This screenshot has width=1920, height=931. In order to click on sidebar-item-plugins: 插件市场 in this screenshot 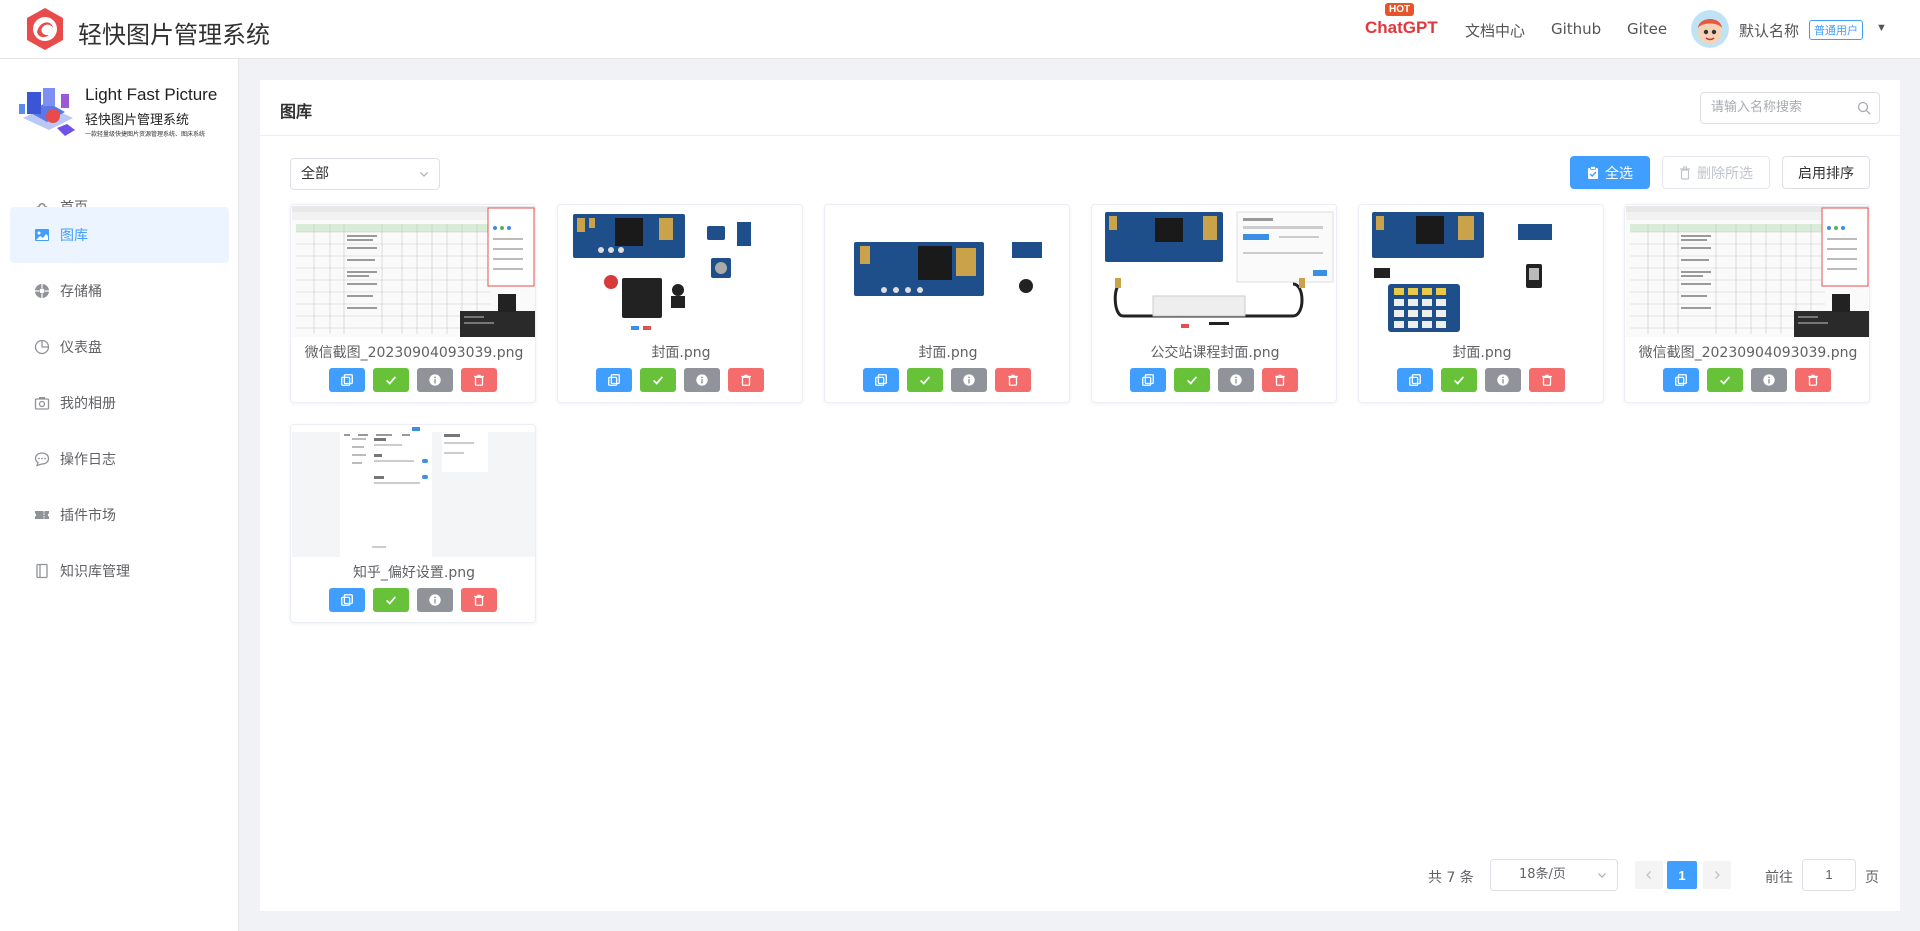, I will do `click(119, 515)`.